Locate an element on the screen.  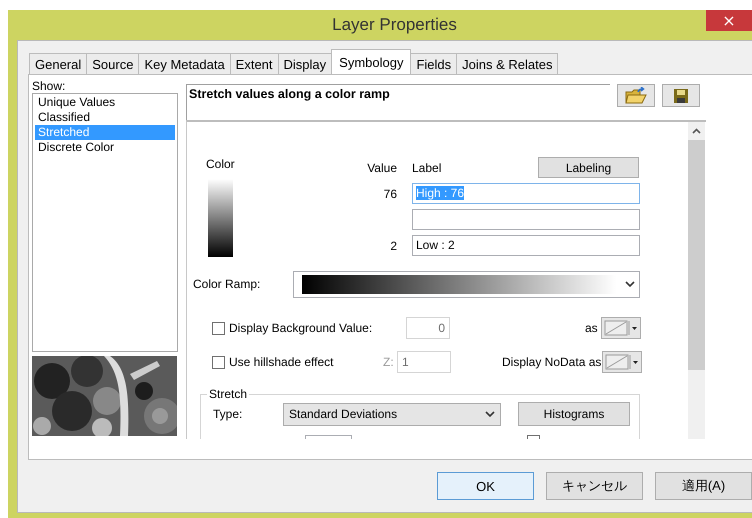
as-label: as is located at coordinates (592, 328).